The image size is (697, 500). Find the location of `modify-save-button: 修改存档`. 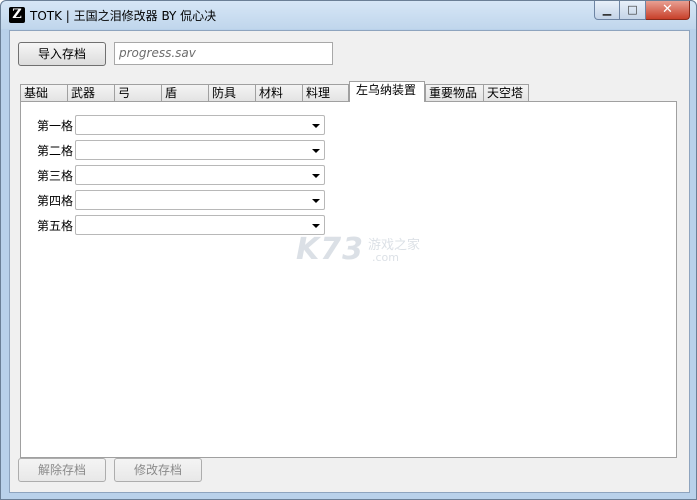

modify-save-button: 修改存档 is located at coordinates (158, 470).